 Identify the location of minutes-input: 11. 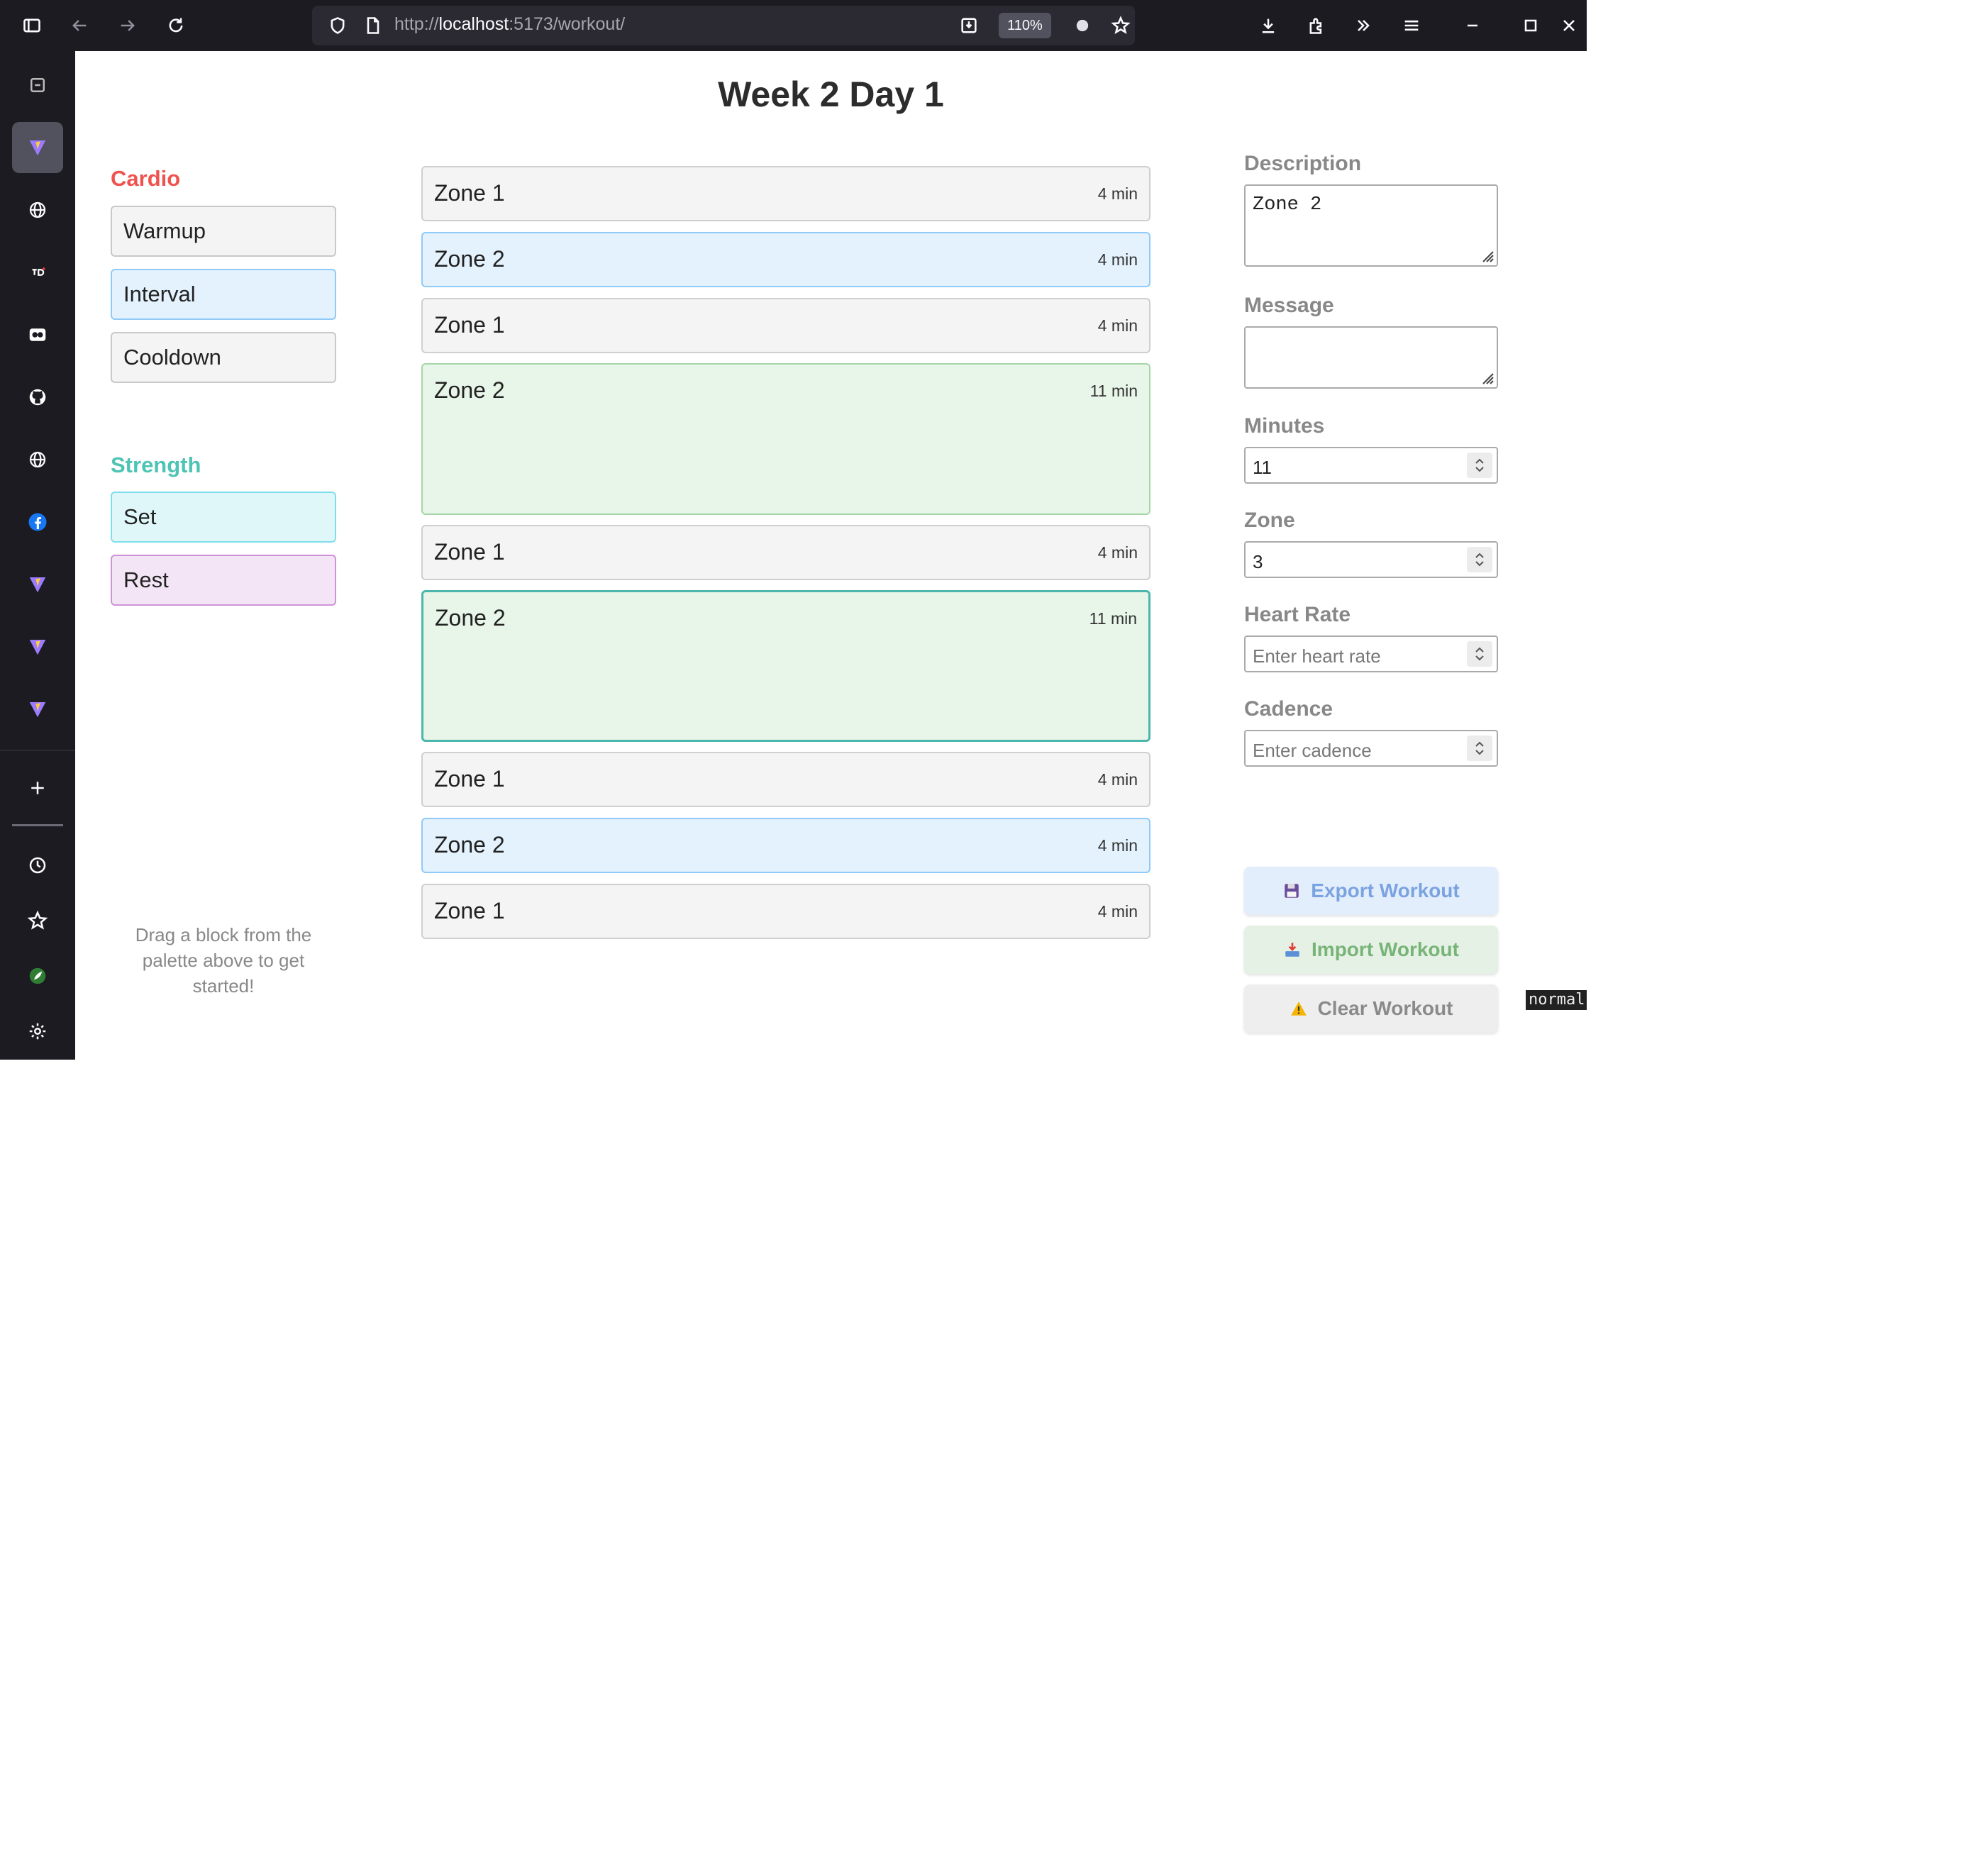
(1371, 465).